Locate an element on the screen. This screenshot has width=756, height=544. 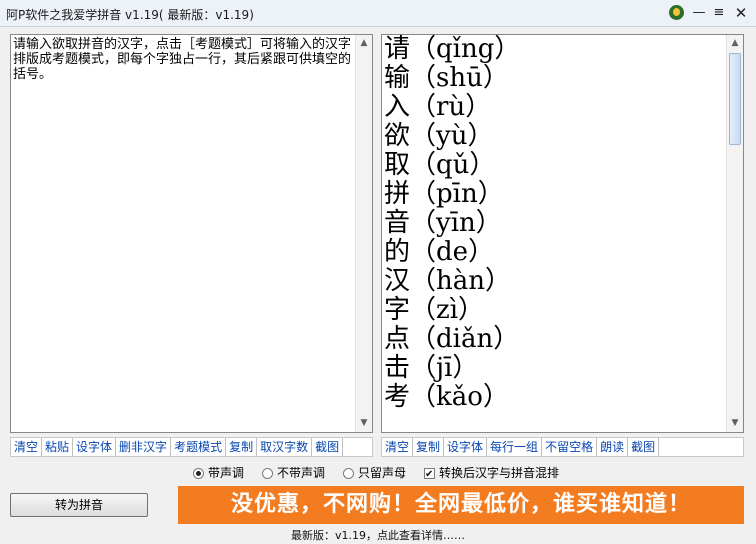
pinyin-text: yīn is located at coordinates (456, 223).